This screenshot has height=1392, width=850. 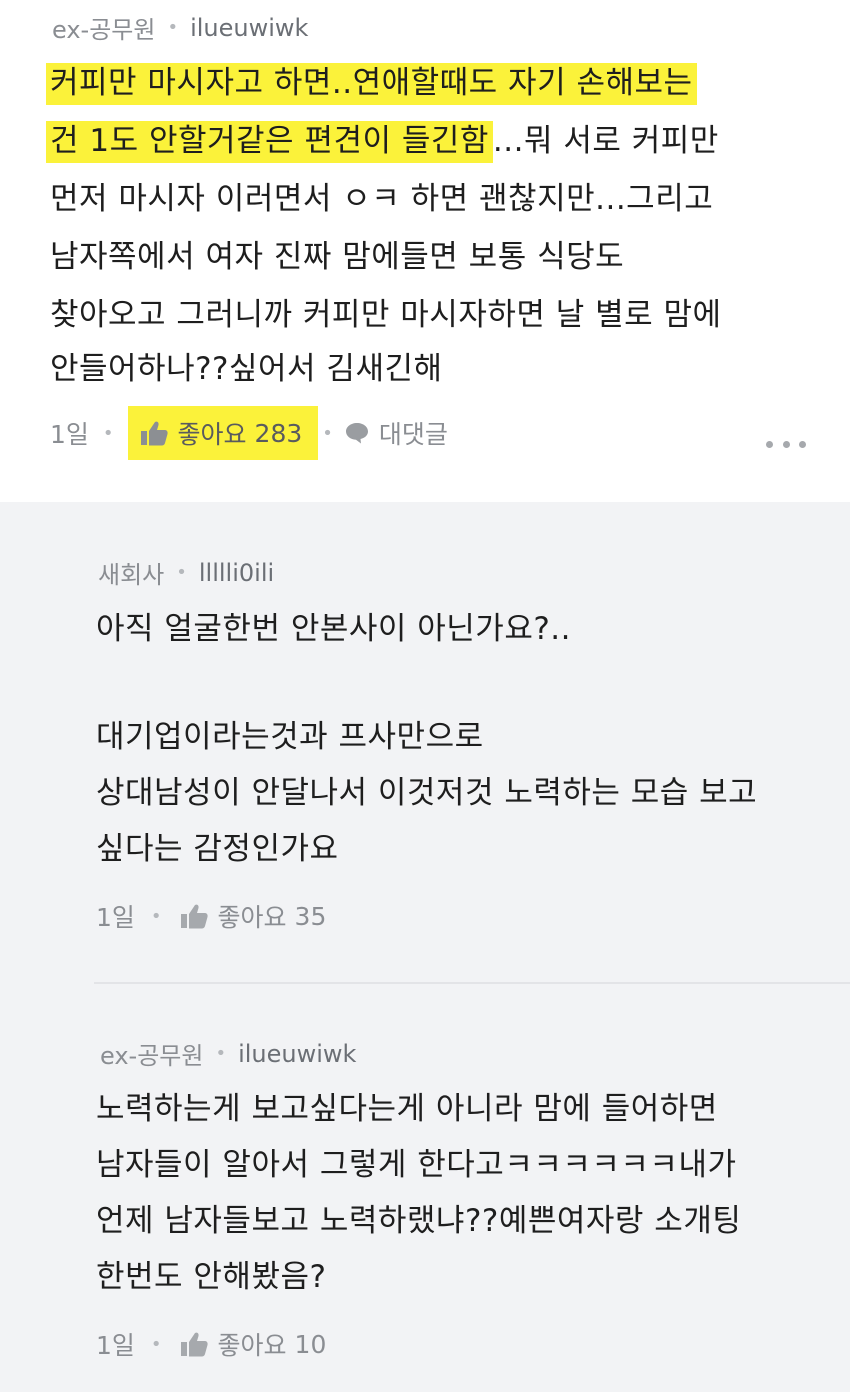 What do you see at coordinates (337, 257) in the screenshot?
I see `comment-text-line: 남자쪽에서 여자 진짜 맘에들면 보통 식당도` at bounding box center [337, 257].